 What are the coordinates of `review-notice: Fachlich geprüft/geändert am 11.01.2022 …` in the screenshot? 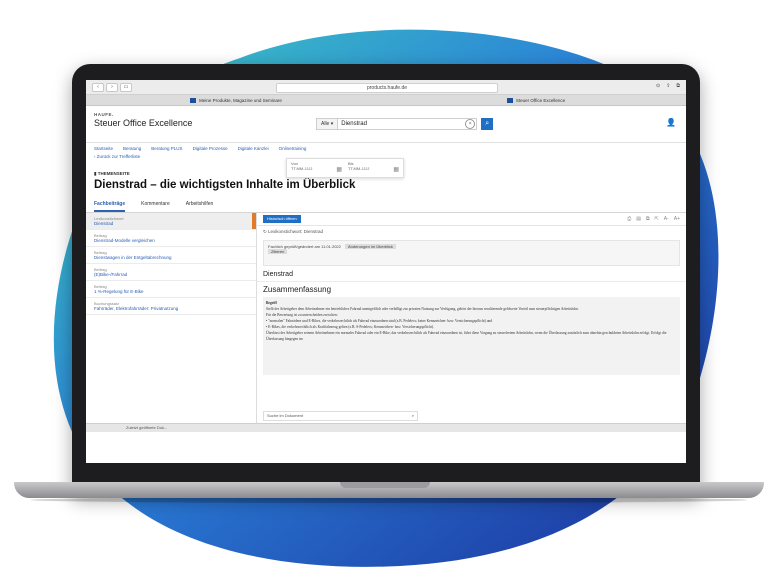 It's located at (471, 253).